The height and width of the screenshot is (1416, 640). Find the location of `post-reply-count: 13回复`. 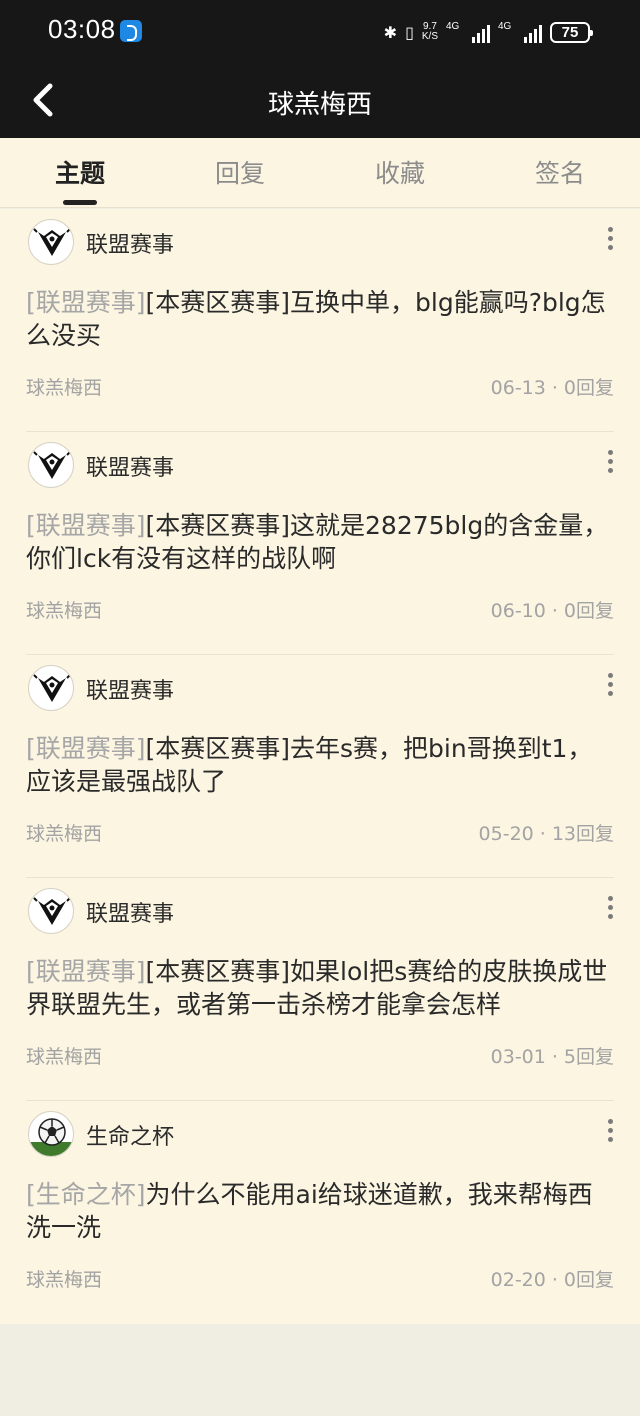

post-reply-count: 13回复 is located at coordinates (582, 834).